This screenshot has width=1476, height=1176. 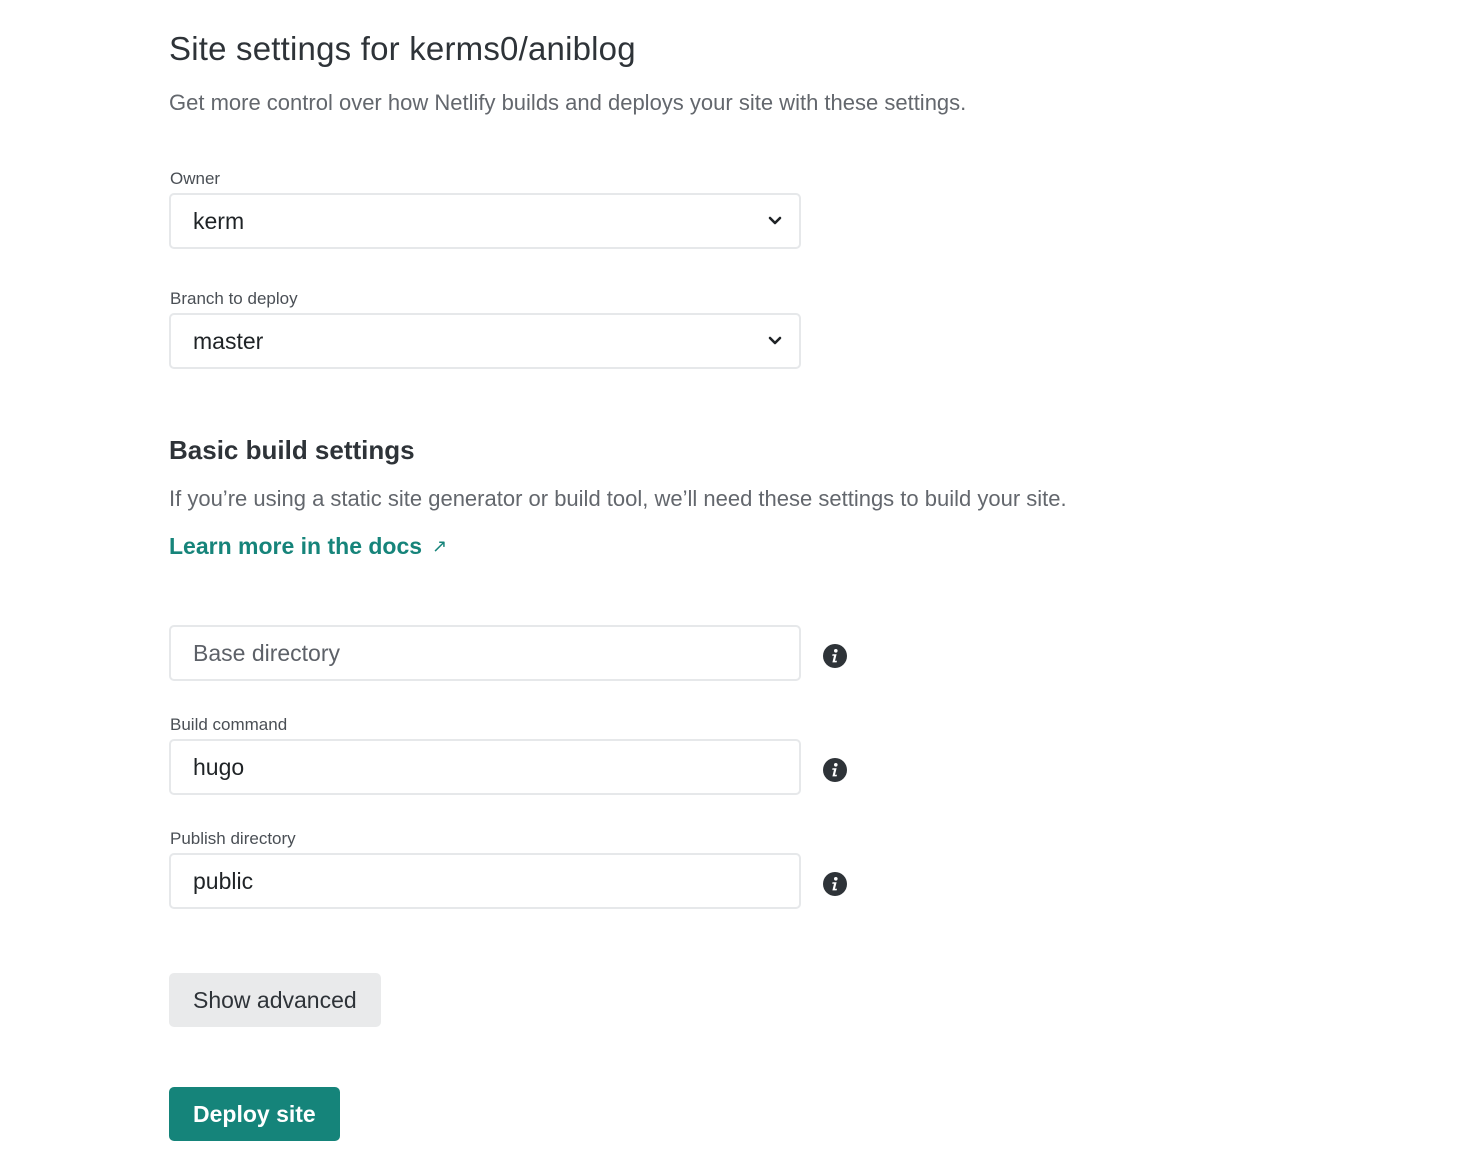 What do you see at coordinates (296, 546) in the screenshot?
I see `docs-link-label: Learn more in the docs` at bounding box center [296, 546].